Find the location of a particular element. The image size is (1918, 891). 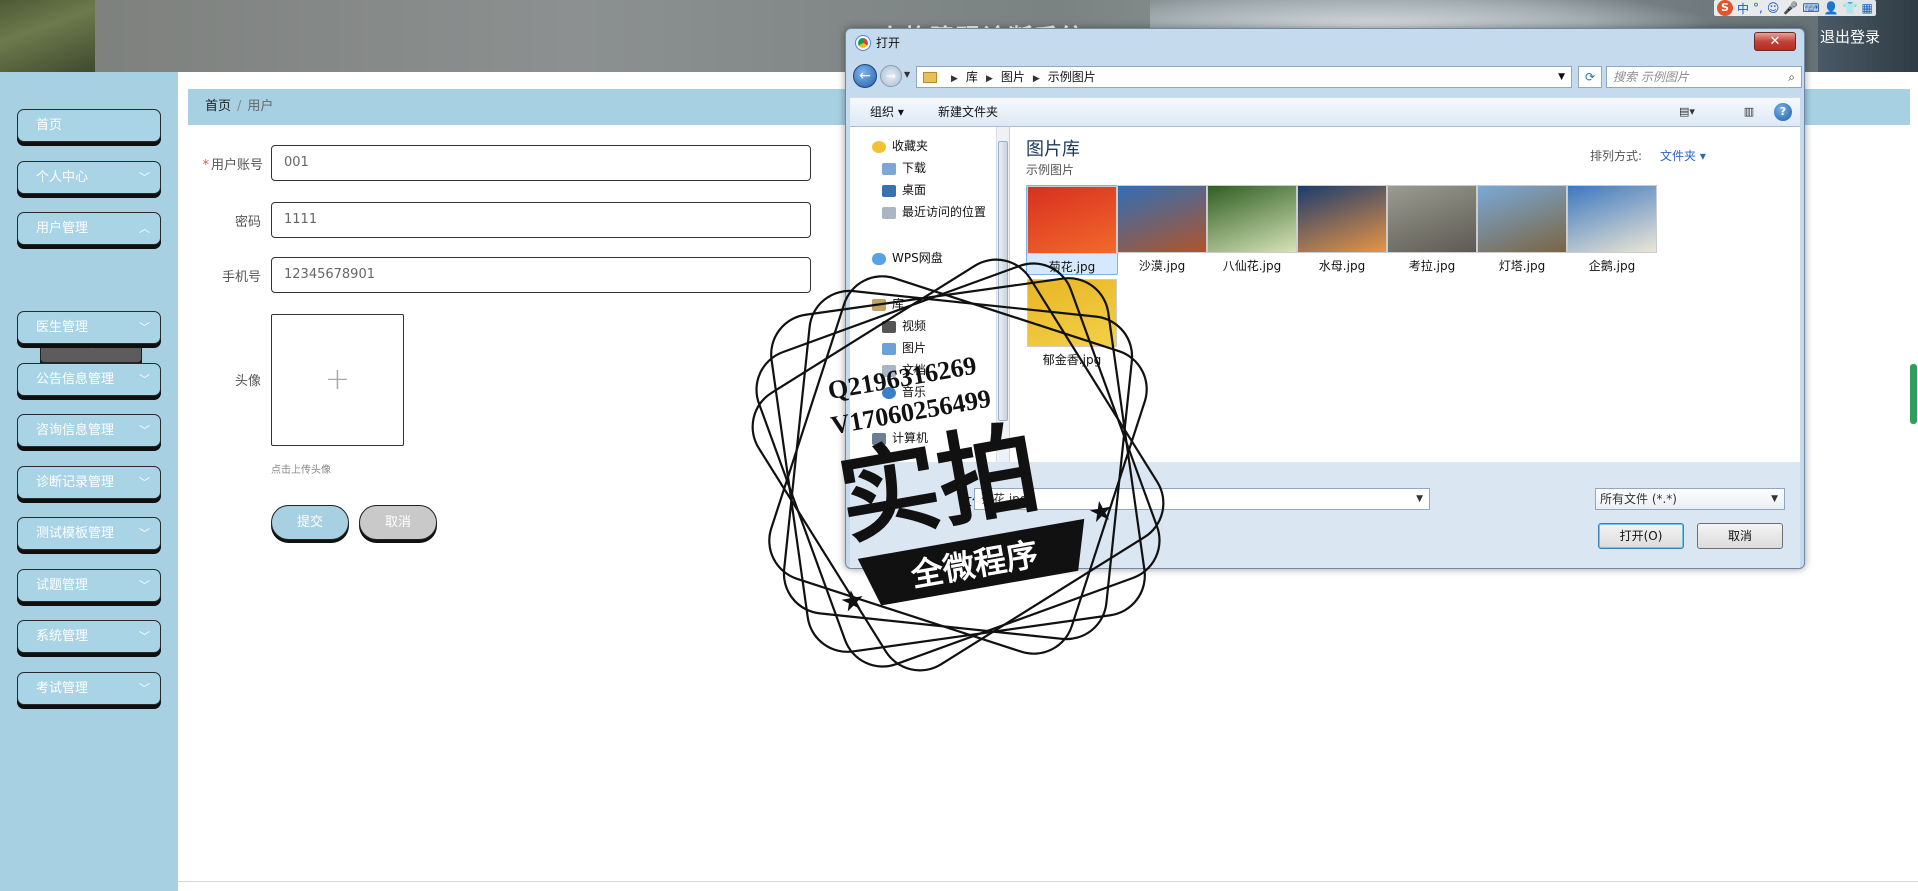

address-bar: ▶ 库 ▶ 图片 ▶ 示例图片 ▼ is located at coordinates (1244, 77).